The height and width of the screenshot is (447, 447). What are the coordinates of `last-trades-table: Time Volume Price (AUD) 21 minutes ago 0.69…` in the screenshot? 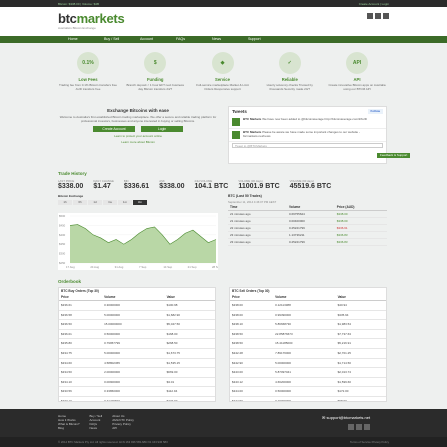 It's located at (307, 225).